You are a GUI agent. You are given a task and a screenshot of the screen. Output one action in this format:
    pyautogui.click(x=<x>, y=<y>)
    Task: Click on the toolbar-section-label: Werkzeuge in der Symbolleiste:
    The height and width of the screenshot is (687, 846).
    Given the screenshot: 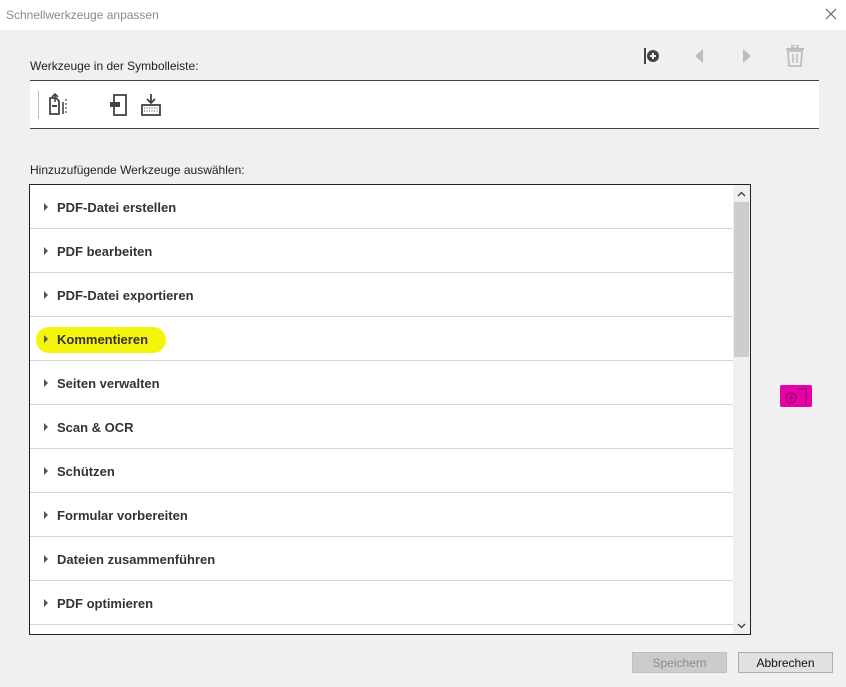 What is the action you would take?
    pyautogui.click(x=114, y=66)
    